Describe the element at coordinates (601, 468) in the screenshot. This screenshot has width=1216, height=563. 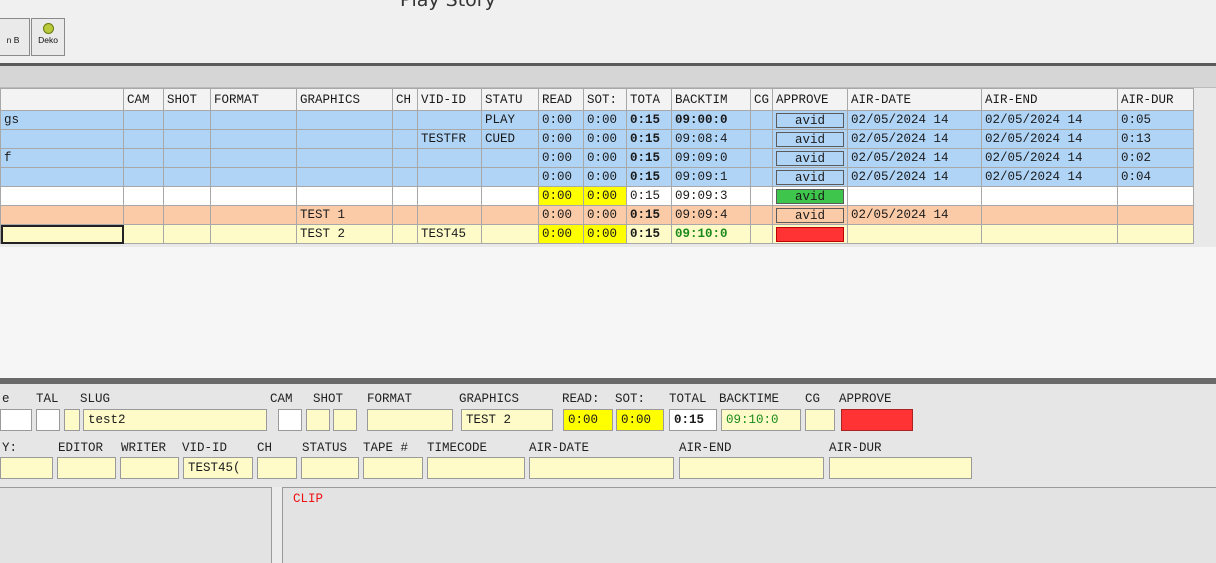
I see `air-date-field` at that location.